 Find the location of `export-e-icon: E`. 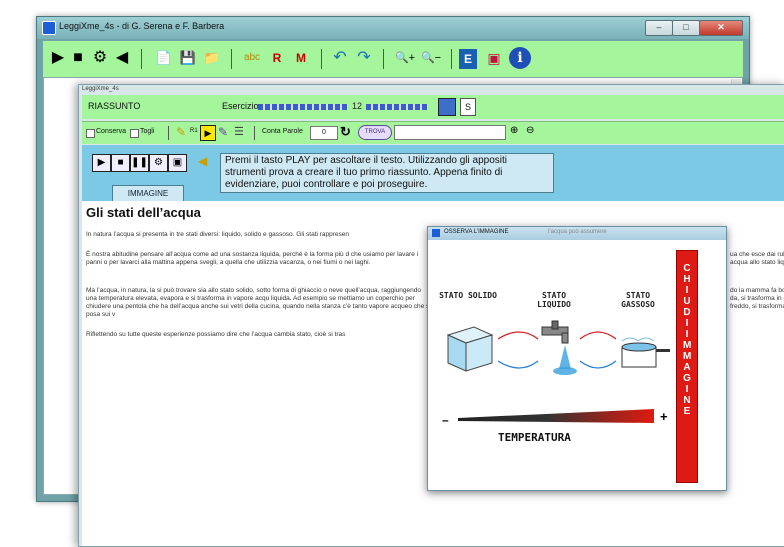

export-e-icon: E is located at coordinates (468, 59).